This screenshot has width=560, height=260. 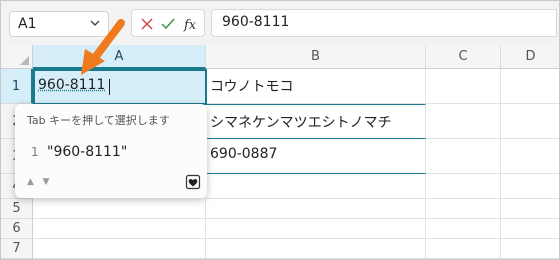 I want to click on cell-c5, so click(x=463, y=209).